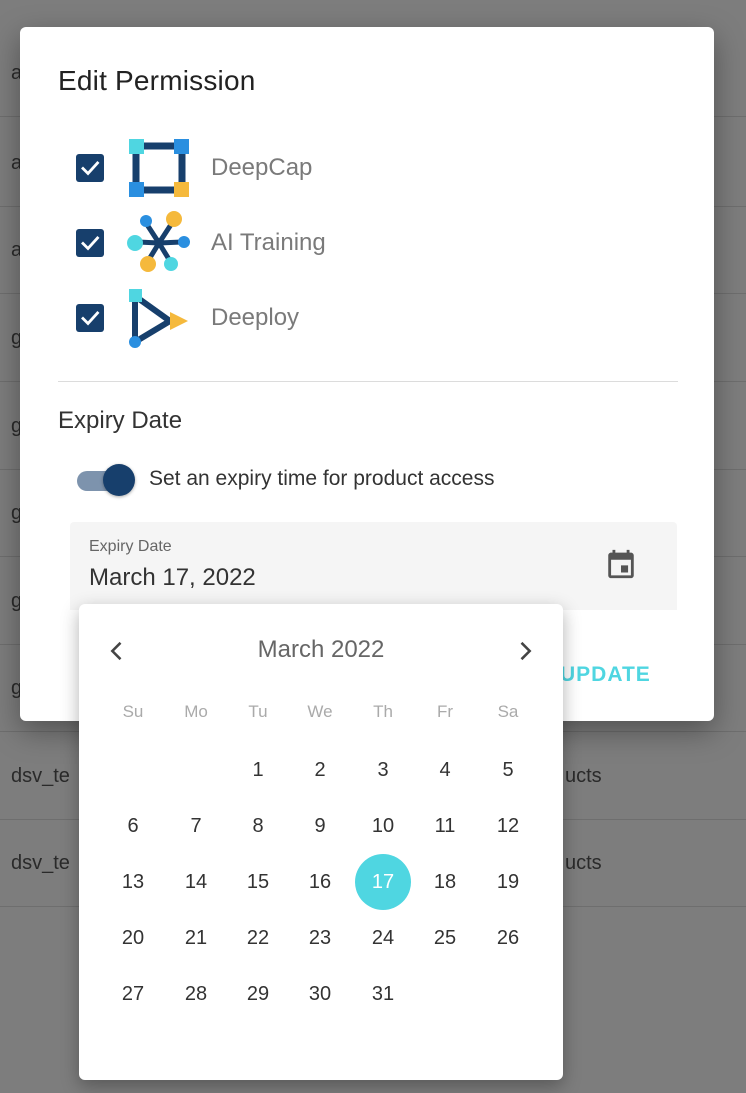 This screenshot has width=746, height=1093. What do you see at coordinates (120, 420) in the screenshot?
I see `expiry-section-title: Expiry Date` at bounding box center [120, 420].